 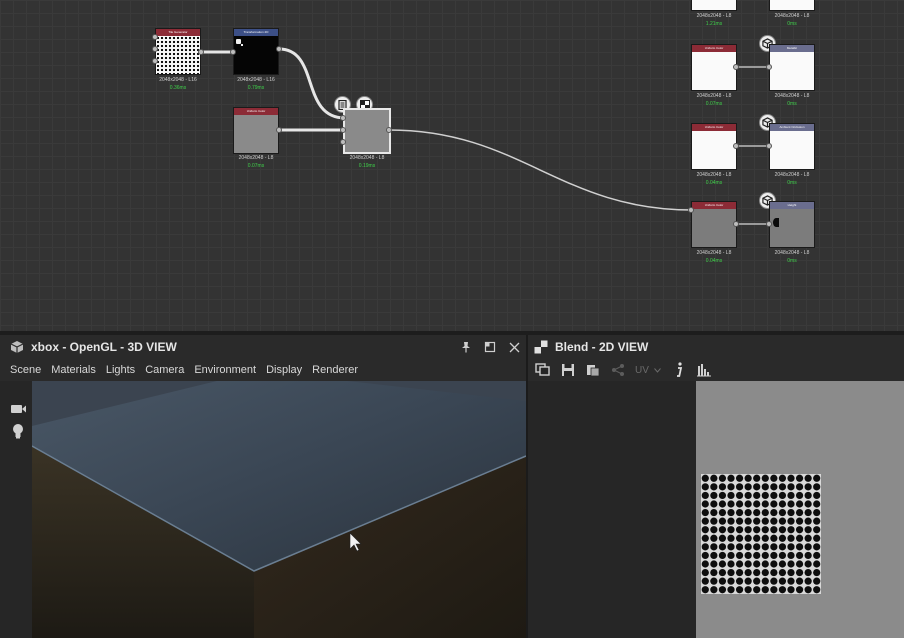 What do you see at coordinates (256, 166) in the screenshot?
I see `node-time-label: 0.07ms` at bounding box center [256, 166].